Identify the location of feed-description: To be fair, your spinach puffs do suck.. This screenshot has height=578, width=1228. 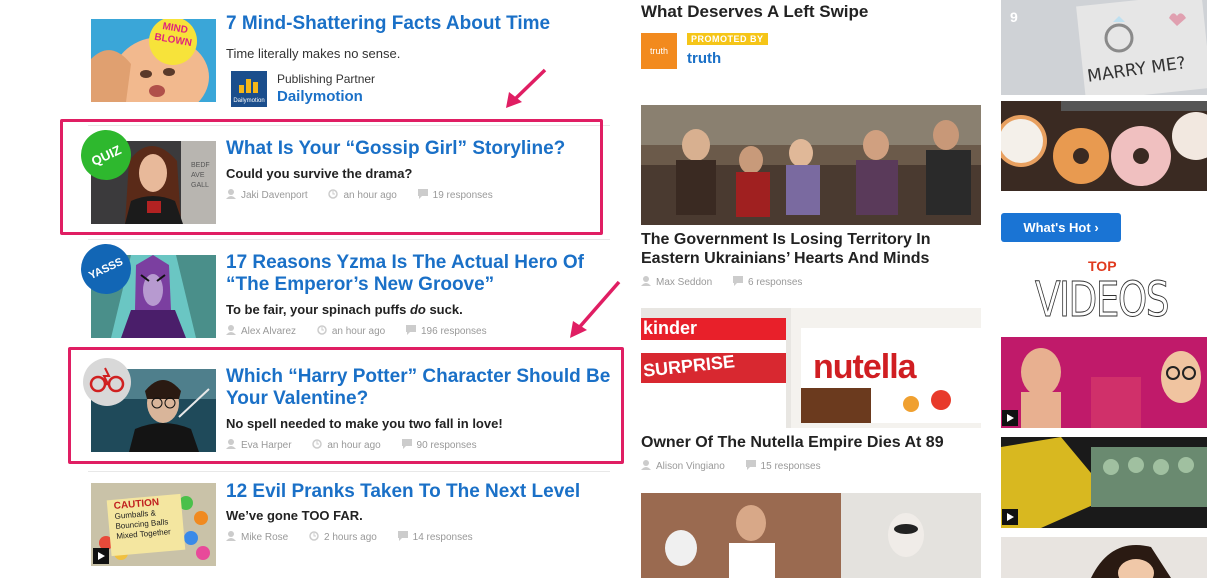
(344, 309).